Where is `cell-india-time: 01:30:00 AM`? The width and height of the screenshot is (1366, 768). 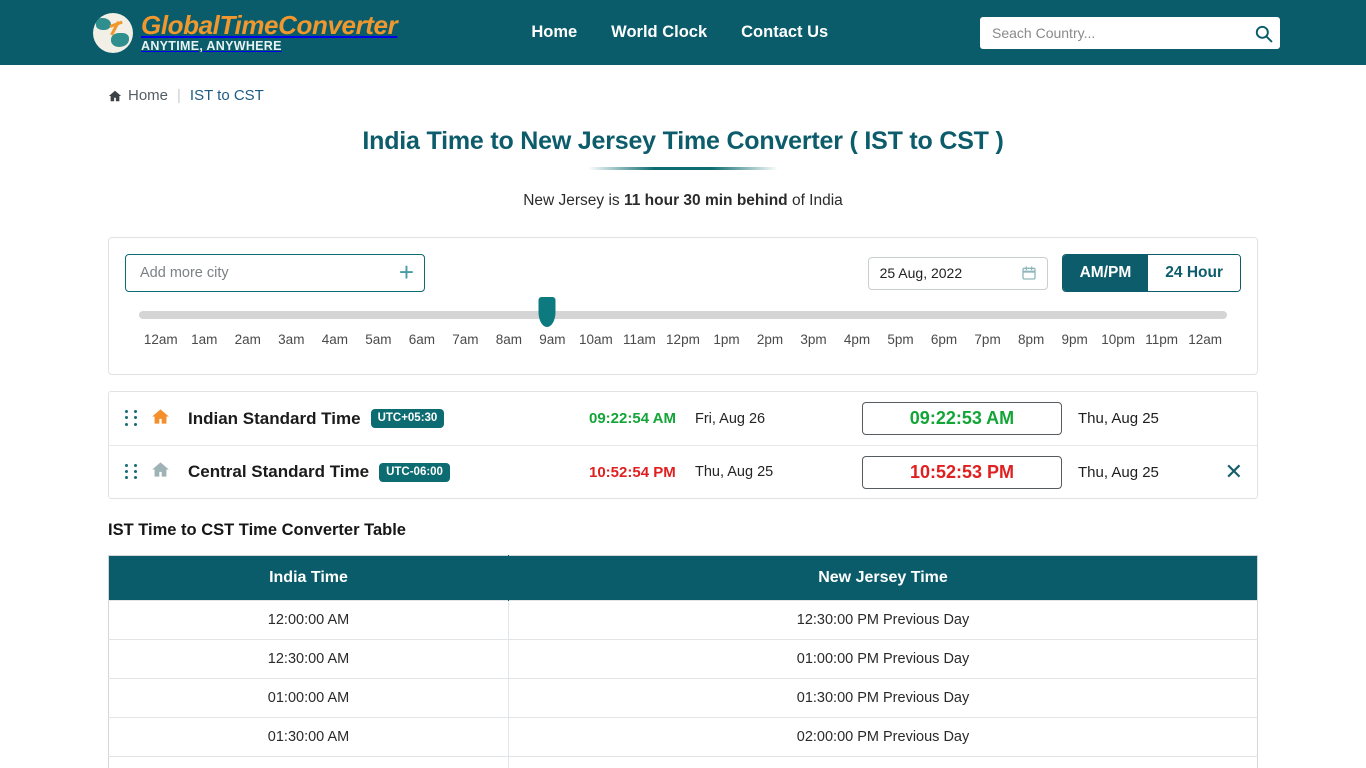
cell-india-time: 01:30:00 AM is located at coordinates (308, 737).